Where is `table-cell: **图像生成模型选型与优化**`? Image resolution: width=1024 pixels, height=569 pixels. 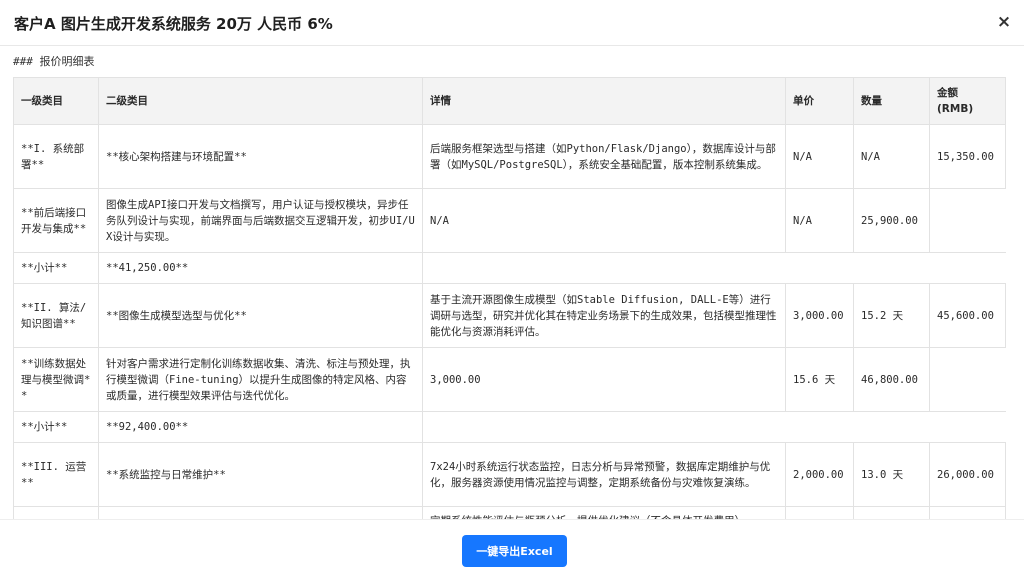
table-cell: **图像生成模型选型与优化** is located at coordinates (260, 315).